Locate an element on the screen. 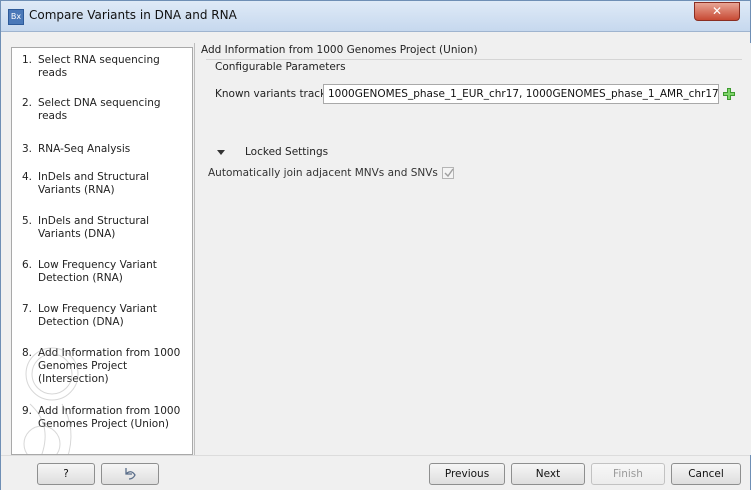 This screenshot has height=490, width=751. step-5: 5. InDels and Structural Variants (DNA) is located at coordinates (102, 228).